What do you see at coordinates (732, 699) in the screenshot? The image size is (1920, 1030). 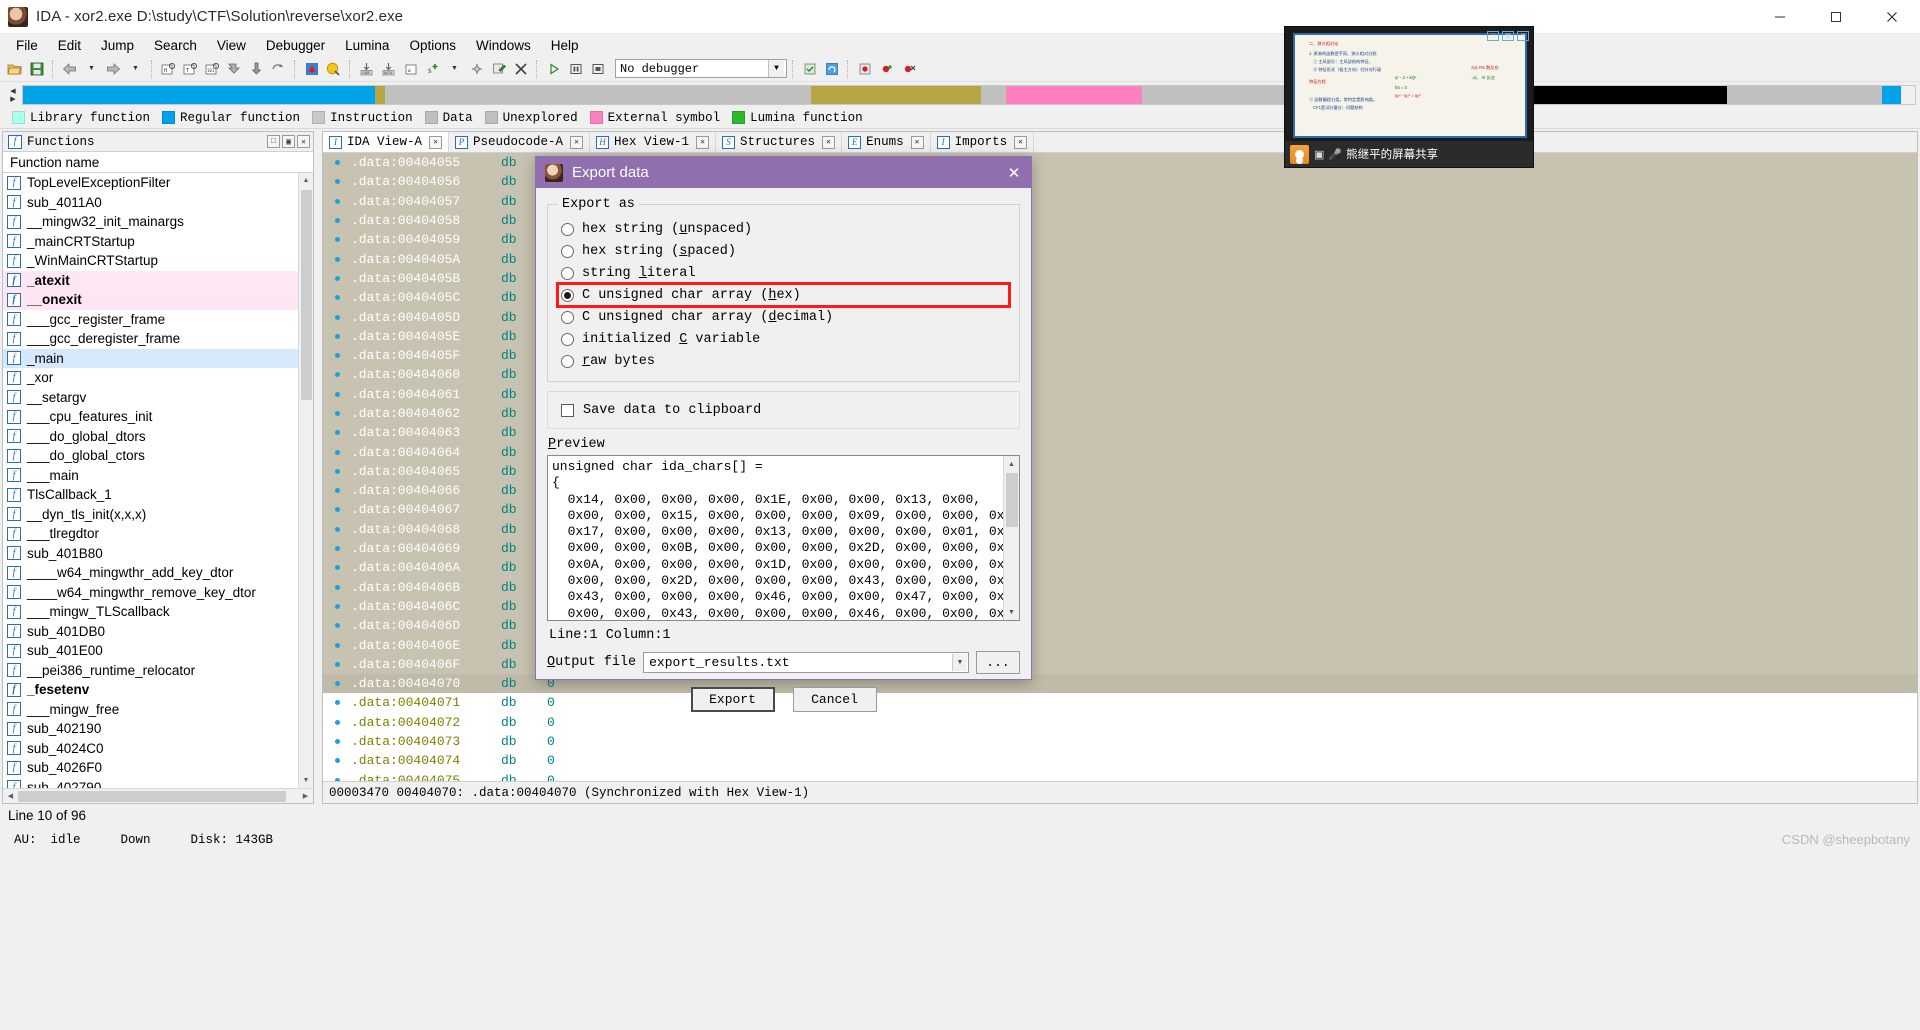 I see `export-button: Export` at bounding box center [732, 699].